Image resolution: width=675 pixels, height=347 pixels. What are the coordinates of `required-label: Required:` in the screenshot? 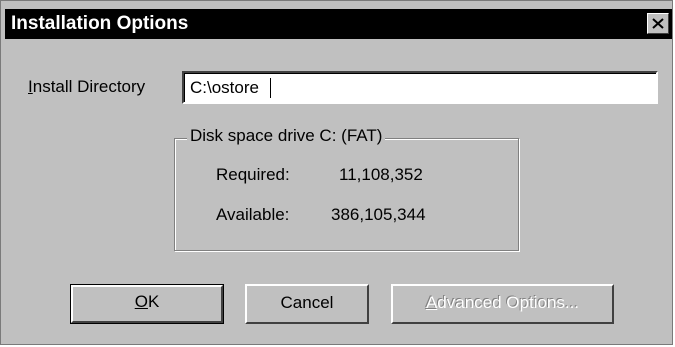 It's located at (253, 174).